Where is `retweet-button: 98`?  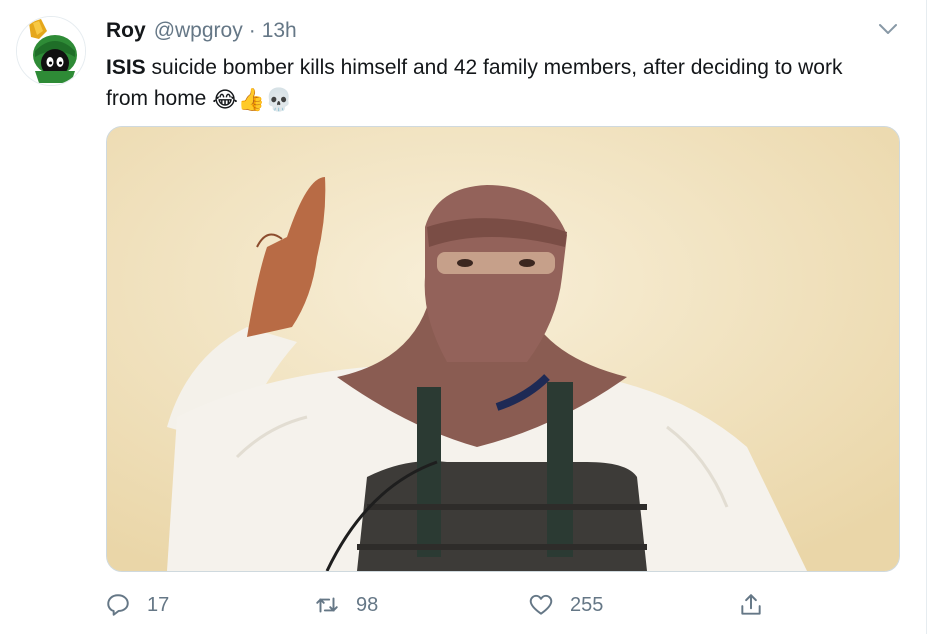
retweet-button: 98 is located at coordinates (346, 605).